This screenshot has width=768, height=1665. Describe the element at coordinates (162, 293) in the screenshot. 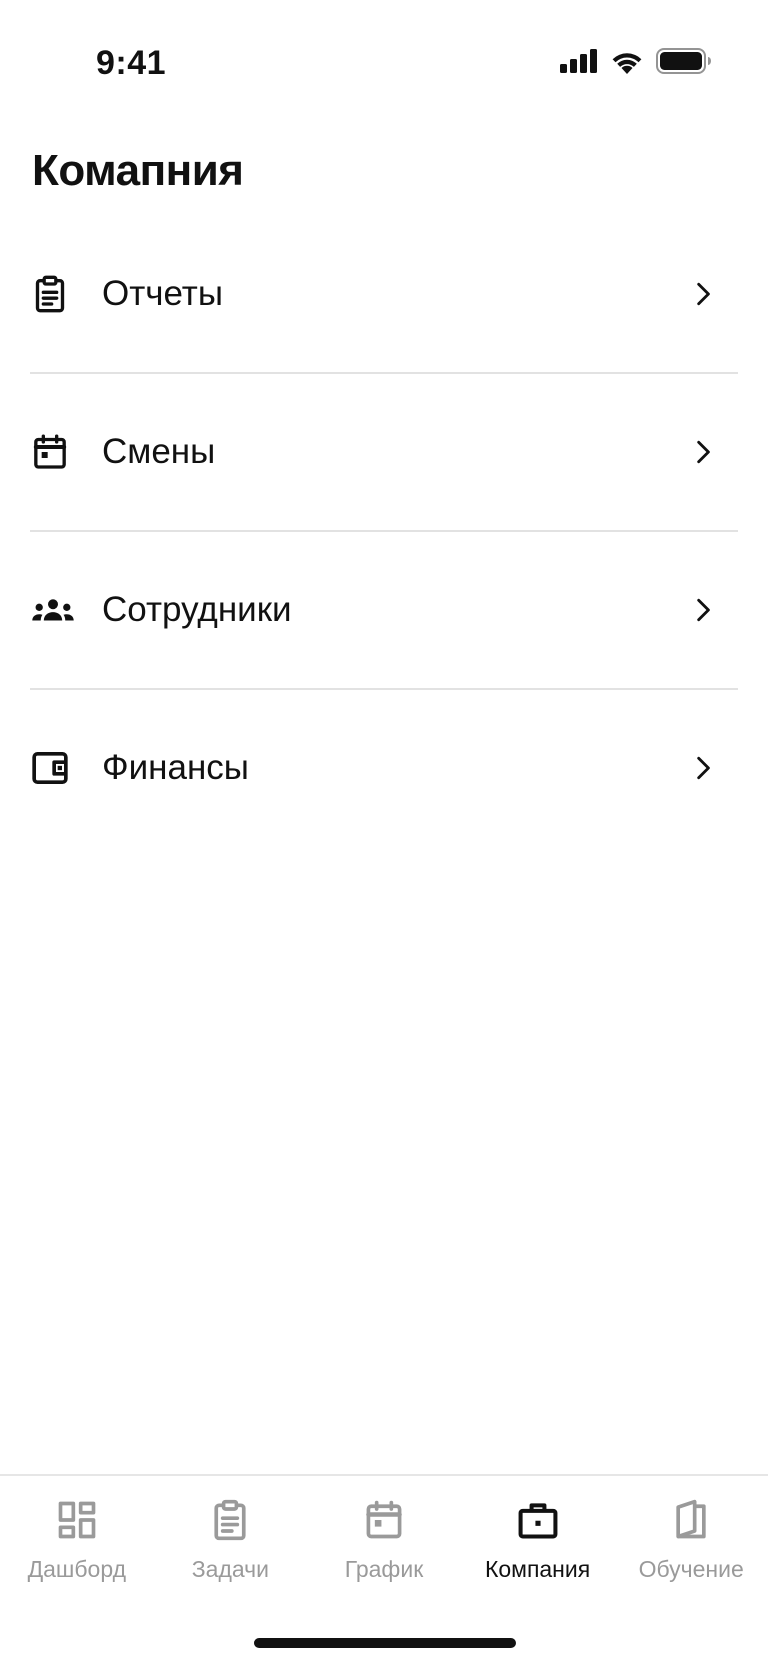

I see `menu-item-label: Отчеты` at that location.